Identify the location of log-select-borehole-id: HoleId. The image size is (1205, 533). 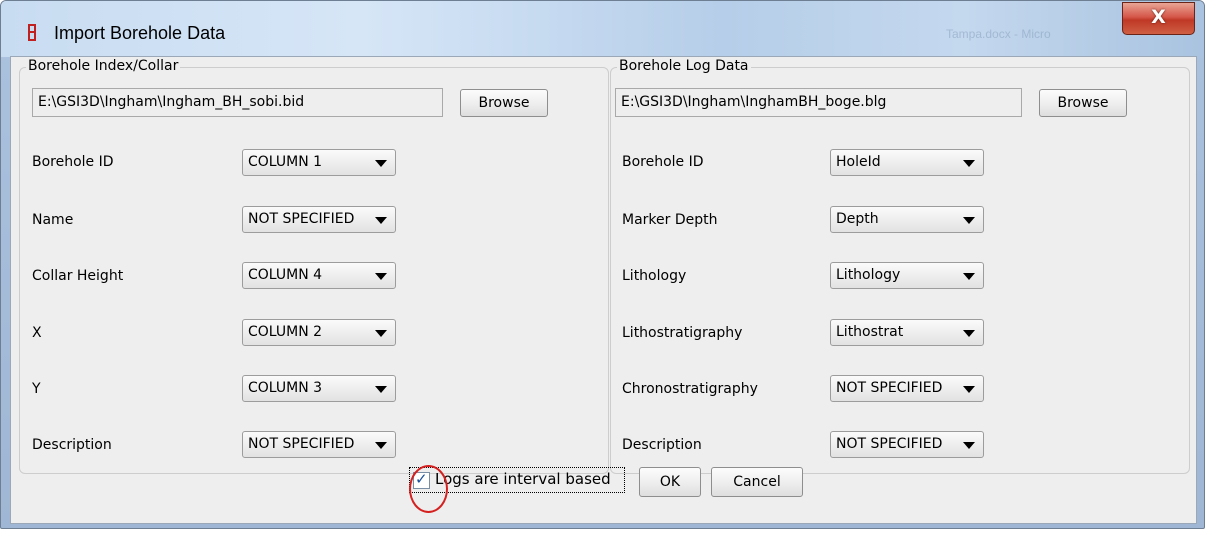
(907, 162).